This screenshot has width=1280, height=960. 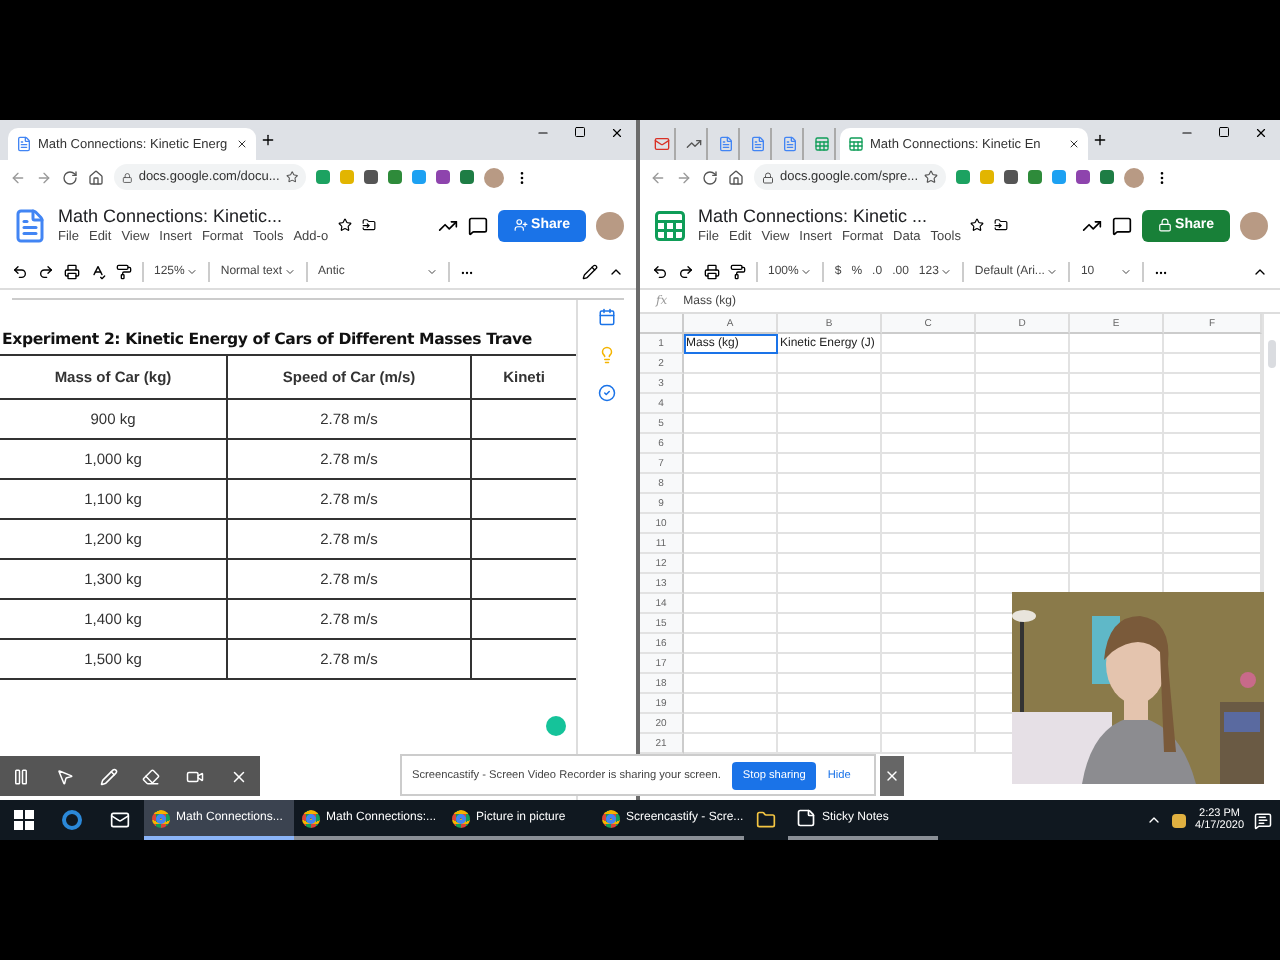 What do you see at coordinates (1272, 354) in the screenshot?
I see `scrollbar-thumb` at bounding box center [1272, 354].